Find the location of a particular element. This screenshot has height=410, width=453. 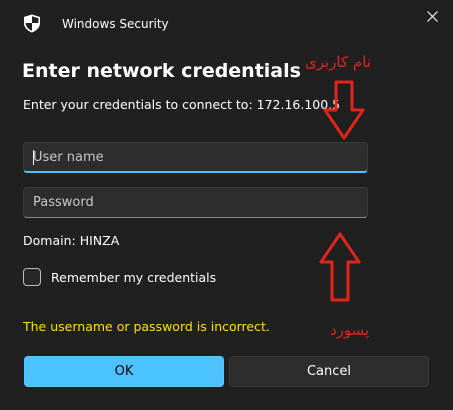

password-annotation: پسورد is located at coordinates (350, 330).